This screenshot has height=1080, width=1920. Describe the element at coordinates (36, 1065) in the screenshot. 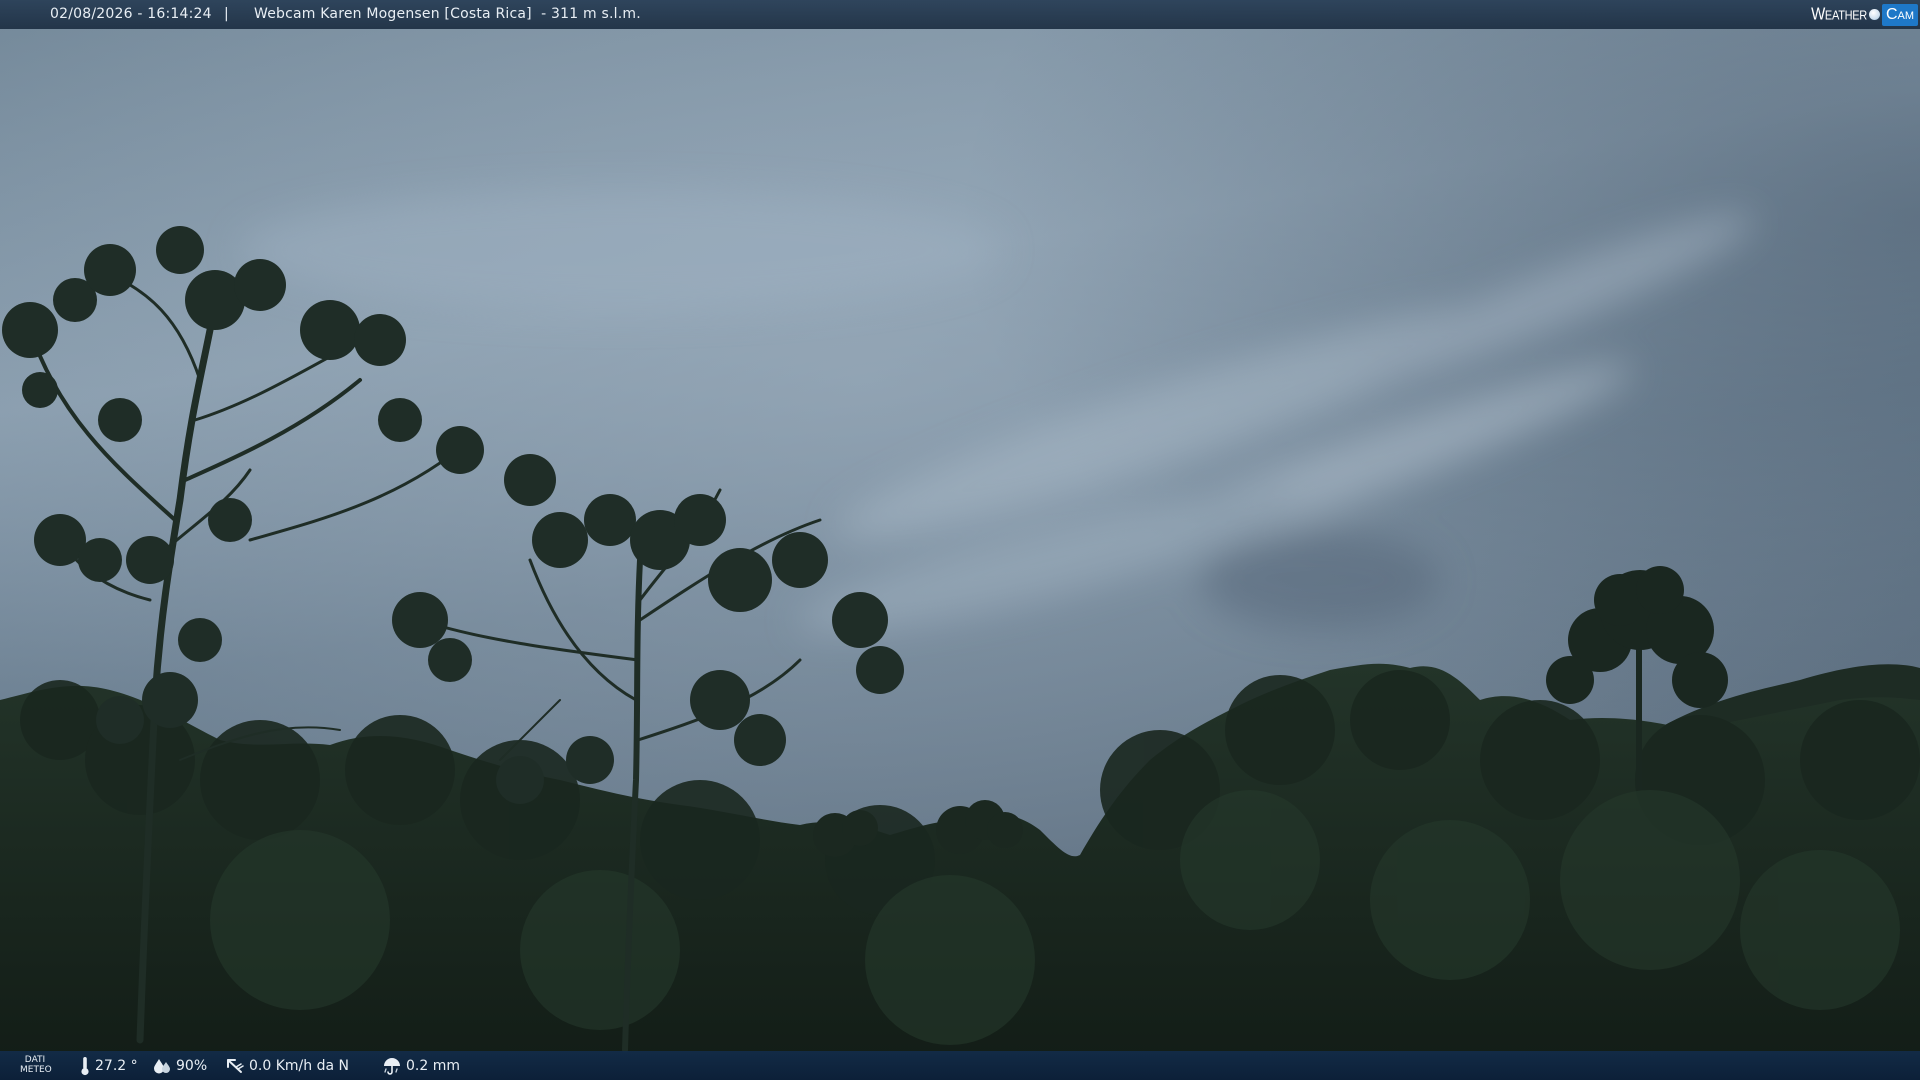

I see `meteo-data-label: DATI METEO` at that location.